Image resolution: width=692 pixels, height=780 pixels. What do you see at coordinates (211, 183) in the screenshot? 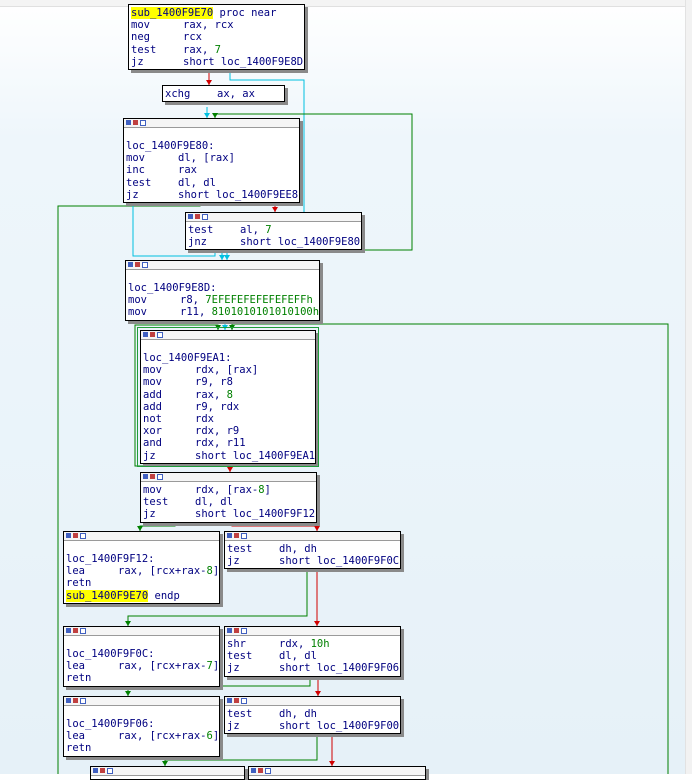
I see `instruction-line: test dl, dl` at bounding box center [211, 183].